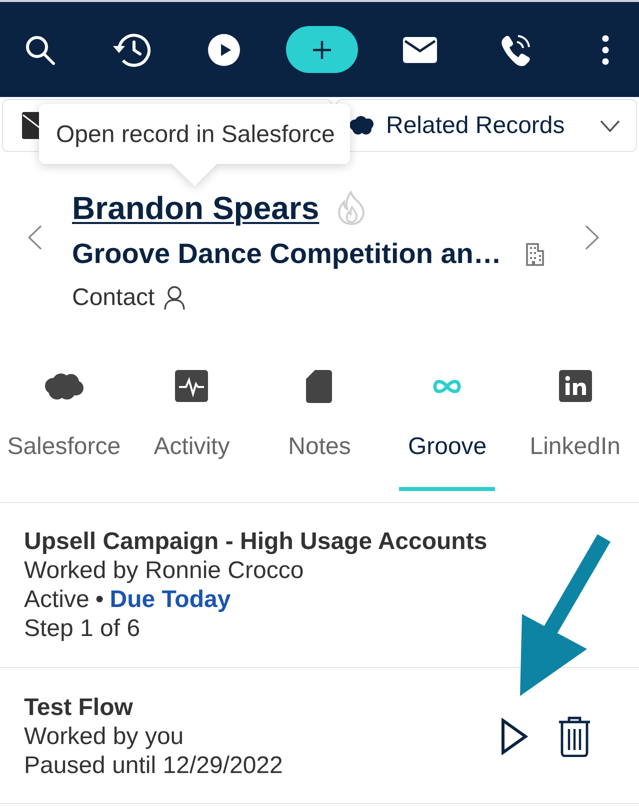 The height and width of the screenshot is (808, 639). What do you see at coordinates (170, 599) in the screenshot?
I see `due-date: Due Today` at bounding box center [170, 599].